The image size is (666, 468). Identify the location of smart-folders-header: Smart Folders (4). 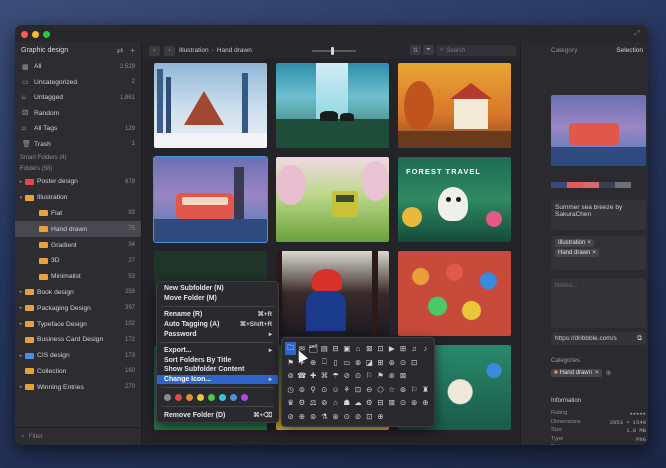
(78, 157).